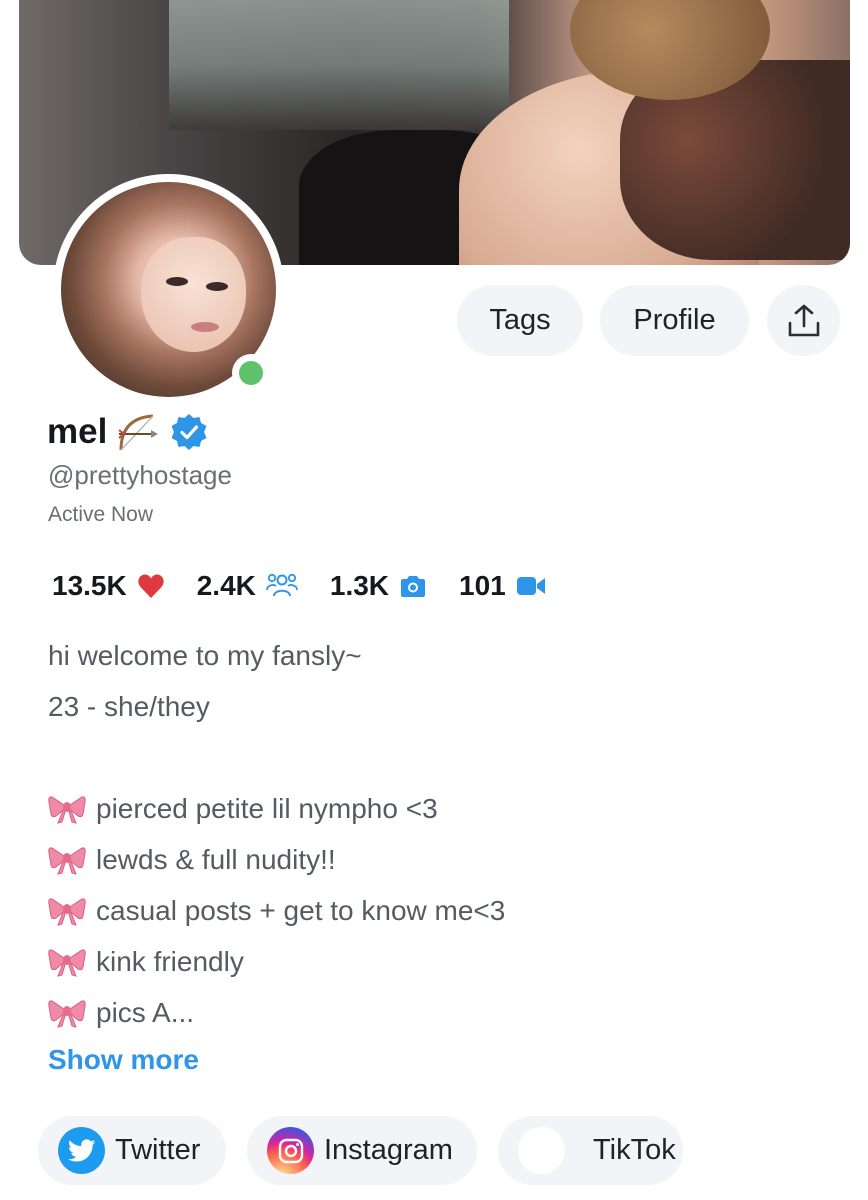  What do you see at coordinates (482, 585) in the screenshot?
I see `videos-count: 101` at bounding box center [482, 585].